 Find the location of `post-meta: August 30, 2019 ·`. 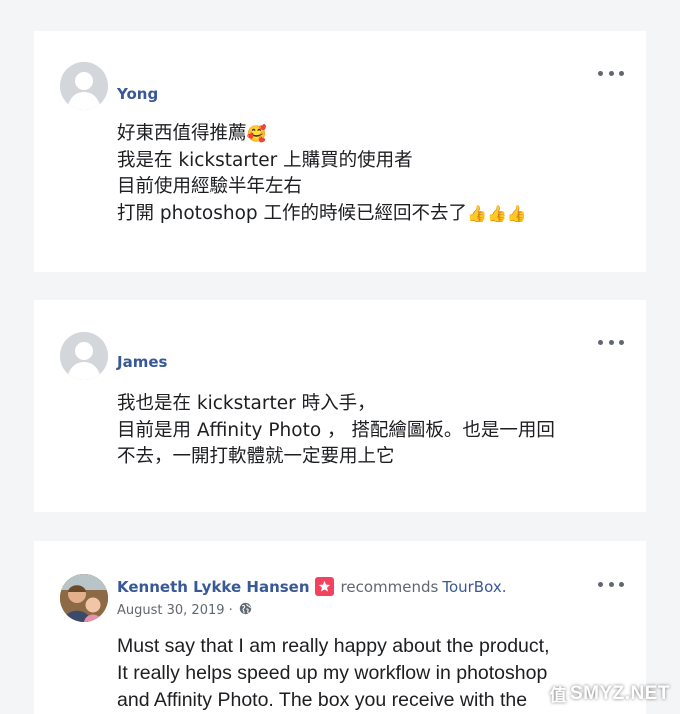

post-meta: August 30, 2019 · is located at coordinates (184, 610).